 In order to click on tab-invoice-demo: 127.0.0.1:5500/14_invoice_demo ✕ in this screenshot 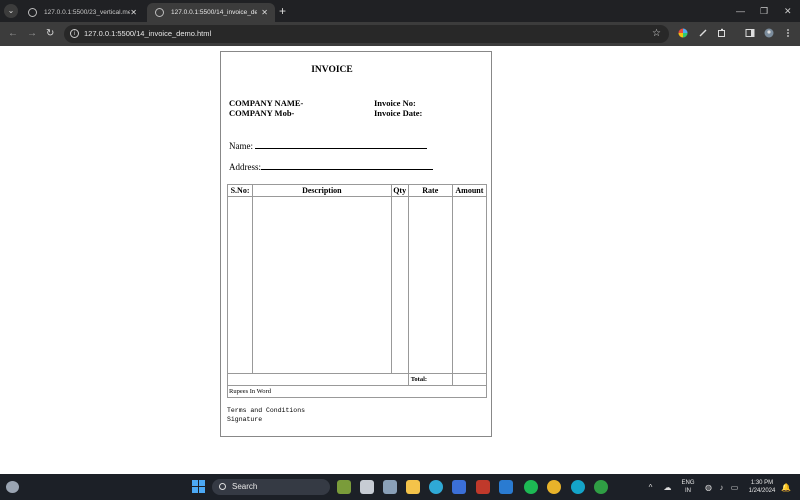, I will do `click(211, 12)`.